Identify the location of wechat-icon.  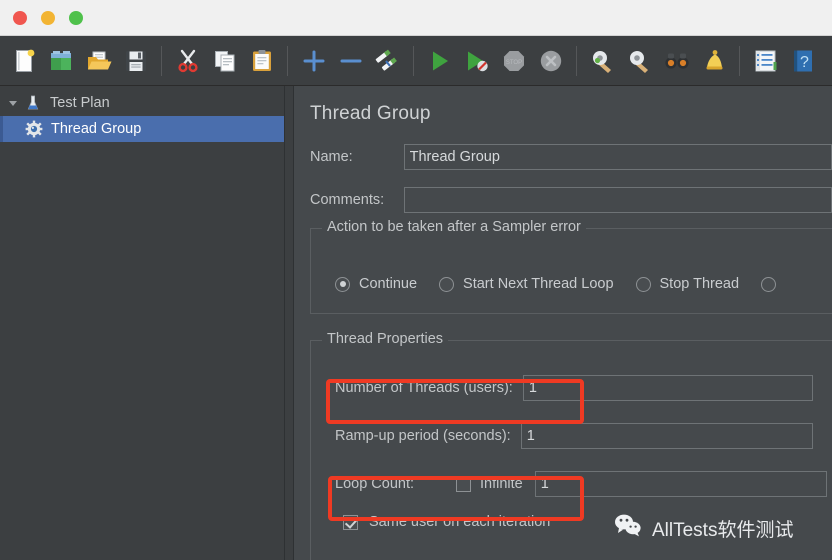
(628, 528).